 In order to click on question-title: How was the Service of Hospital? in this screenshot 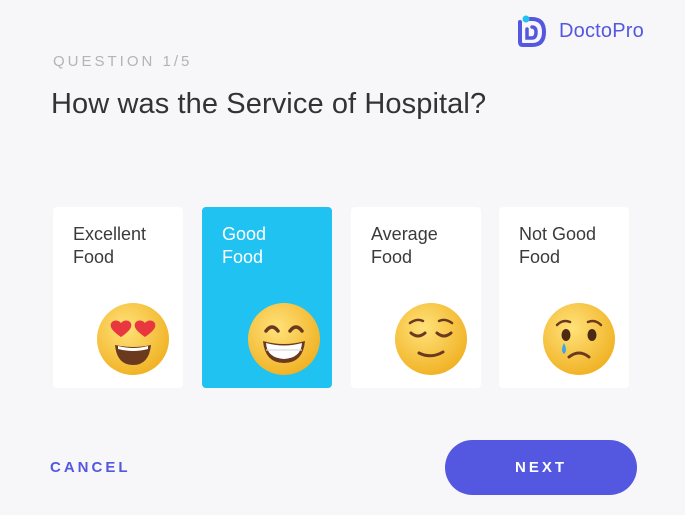, I will do `click(269, 104)`.